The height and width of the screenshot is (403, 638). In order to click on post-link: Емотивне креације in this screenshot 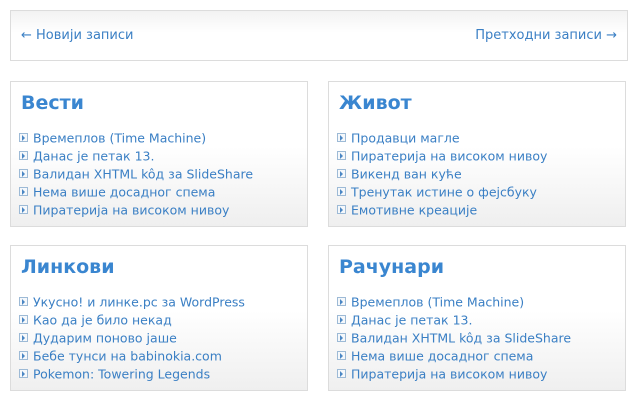, I will do `click(414, 210)`.